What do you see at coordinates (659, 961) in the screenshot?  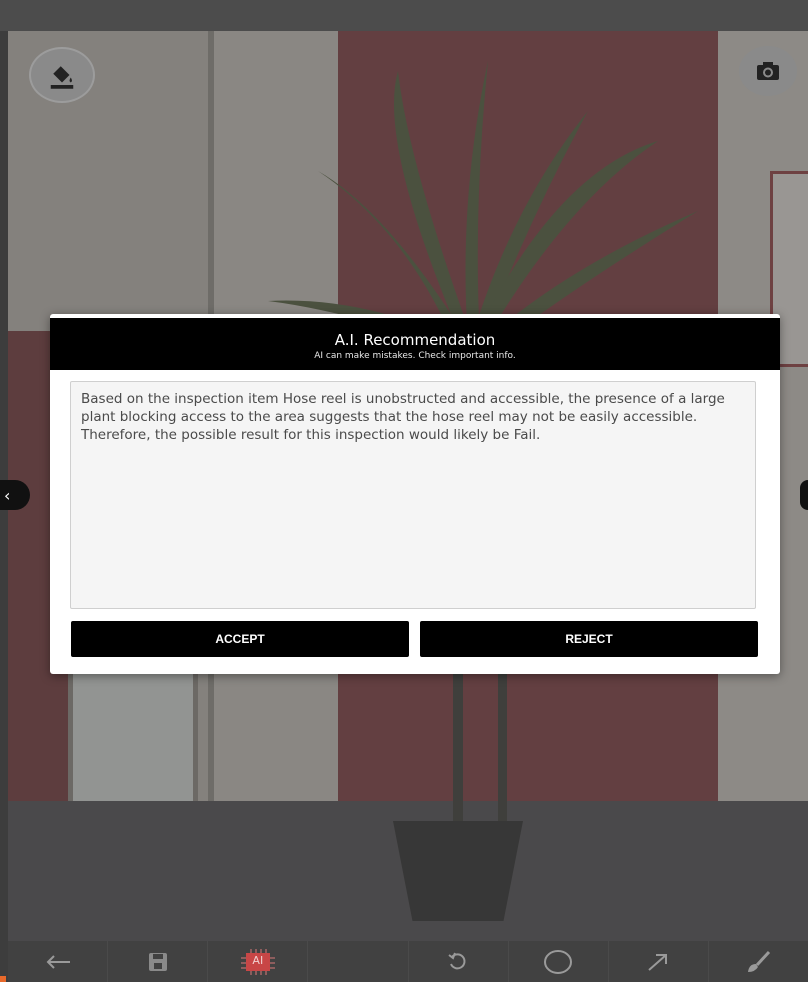 I see `arrow-icon` at bounding box center [659, 961].